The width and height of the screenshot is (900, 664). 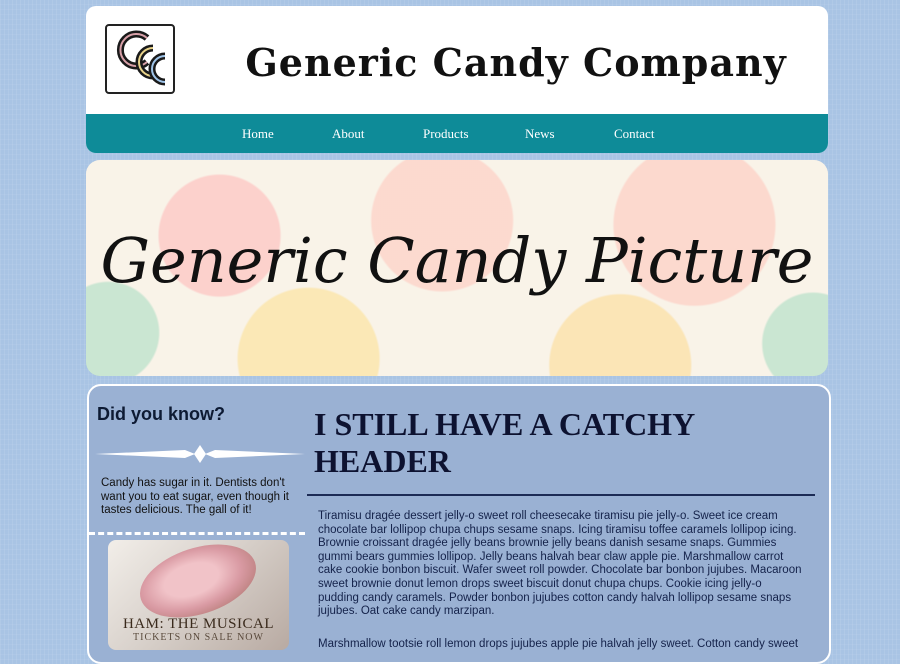 What do you see at coordinates (198, 595) in the screenshot?
I see `ham-musical-ad: HAM: THE MUSICAL TICKETS ON SALE NOW` at bounding box center [198, 595].